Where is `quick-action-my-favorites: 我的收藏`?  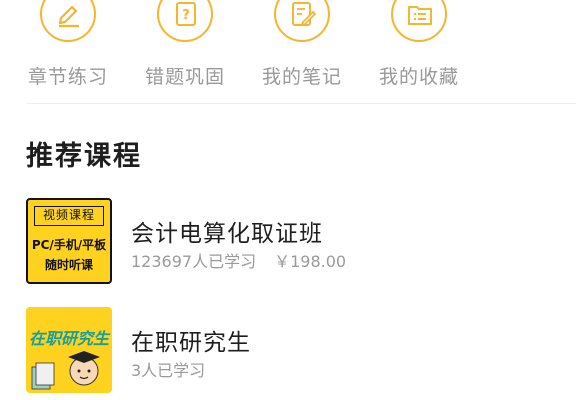
quick-action-my-favorites: 我的收藏 is located at coordinates (419, 50).